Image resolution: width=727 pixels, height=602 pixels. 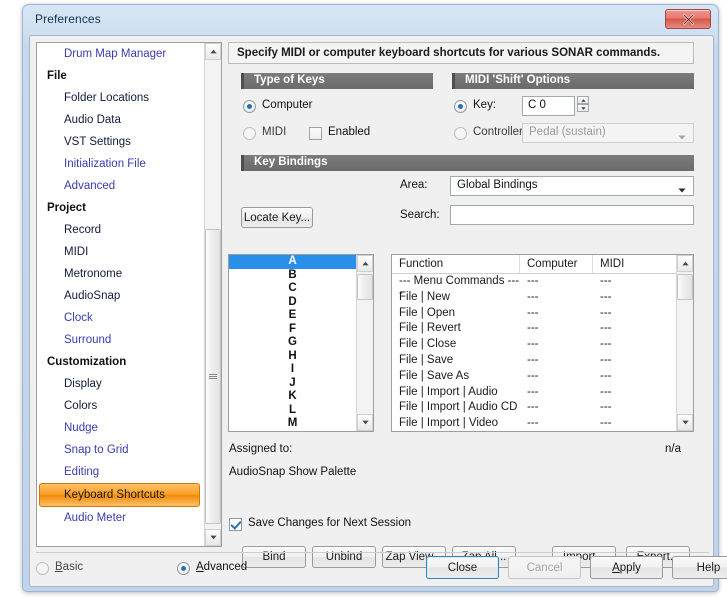 What do you see at coordinates (292, 411) in the screenshot?
I see `key-list-item: L` at bounding box center [292, 411].